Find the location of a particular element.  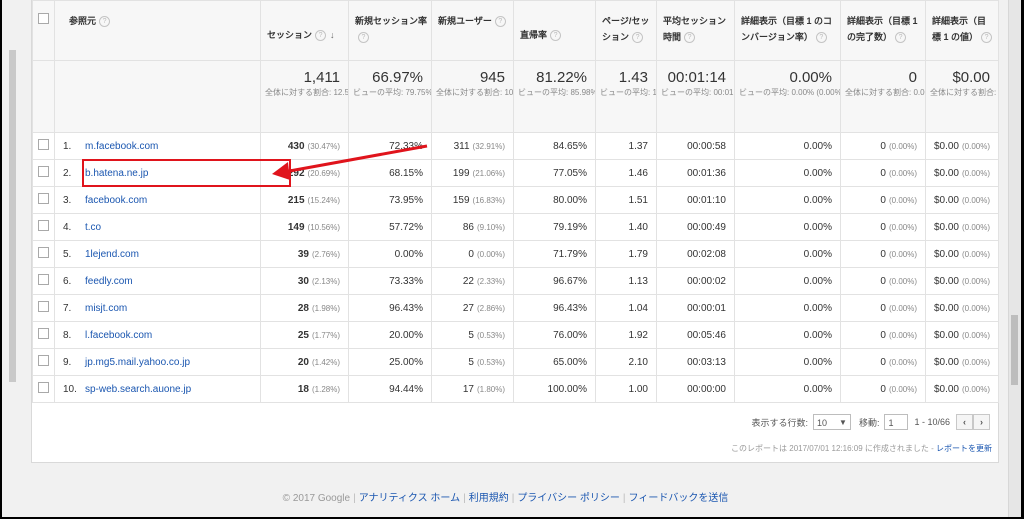

source-link: sp-web.search.auone.jp is located at coordinates (138, 389).